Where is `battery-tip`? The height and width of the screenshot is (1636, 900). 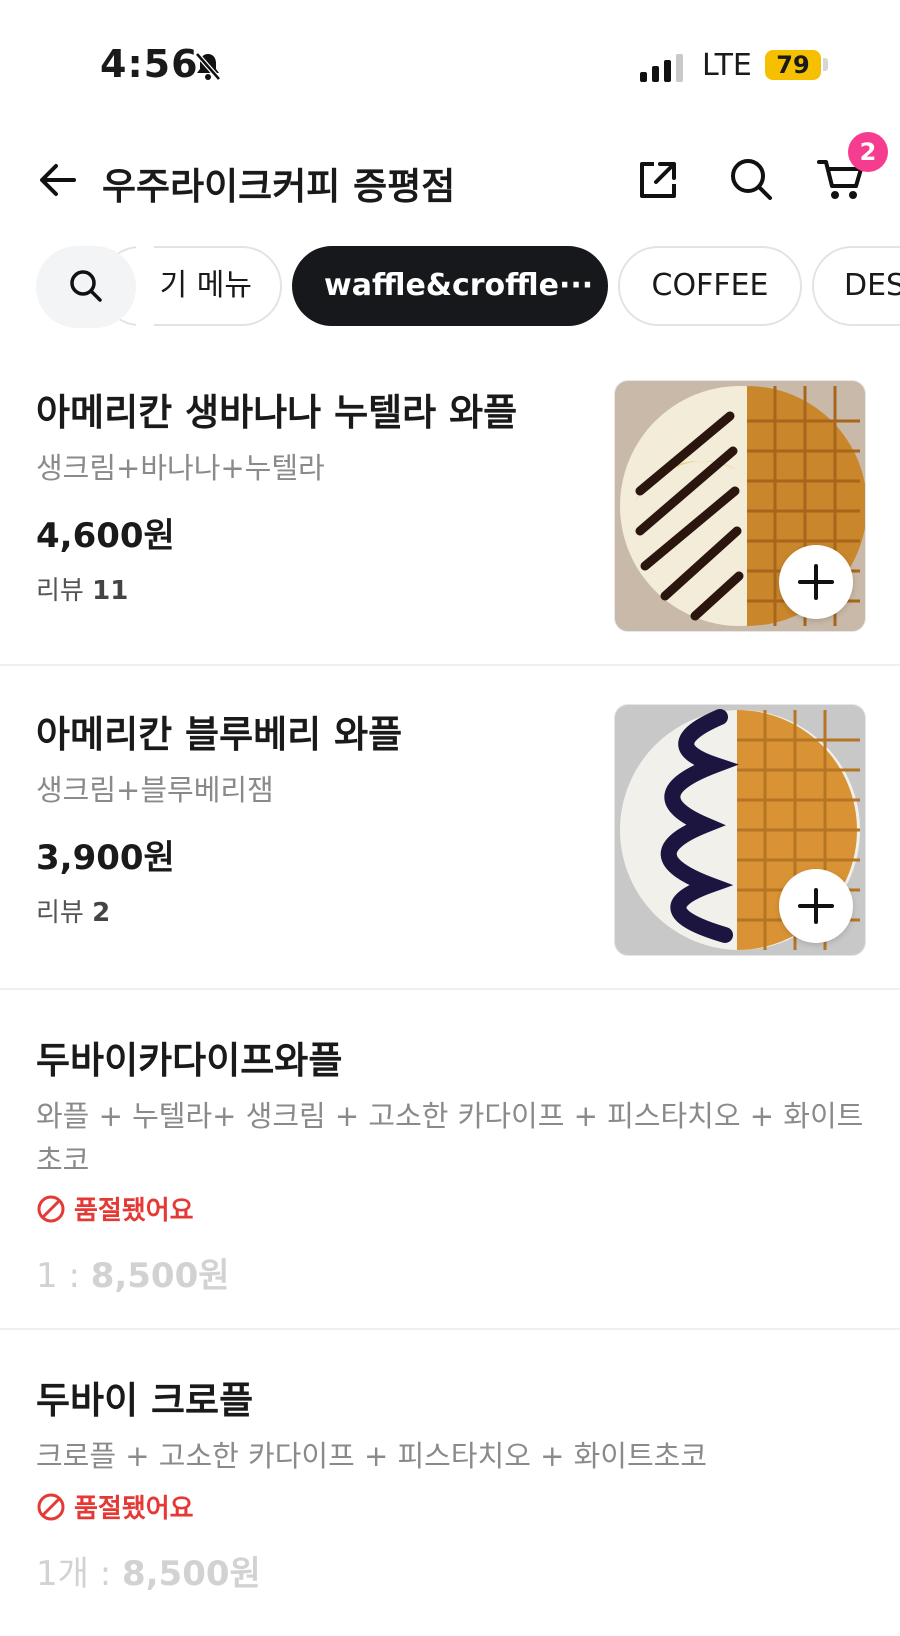 battery-tip is located at coordinates (825, 64).